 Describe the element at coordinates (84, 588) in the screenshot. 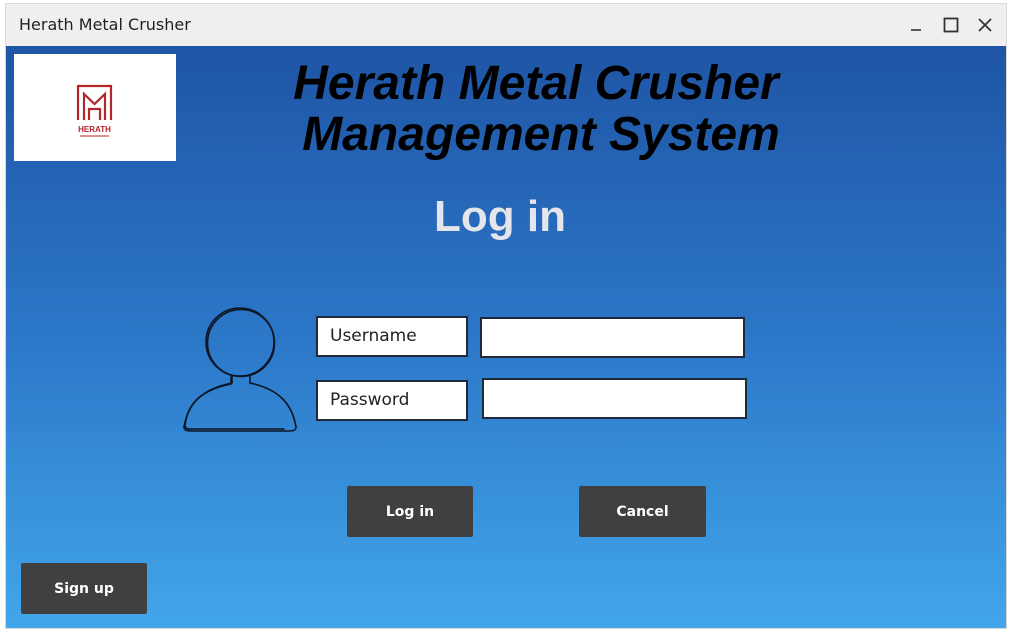

I see `signup-button: Sign up` at that location.